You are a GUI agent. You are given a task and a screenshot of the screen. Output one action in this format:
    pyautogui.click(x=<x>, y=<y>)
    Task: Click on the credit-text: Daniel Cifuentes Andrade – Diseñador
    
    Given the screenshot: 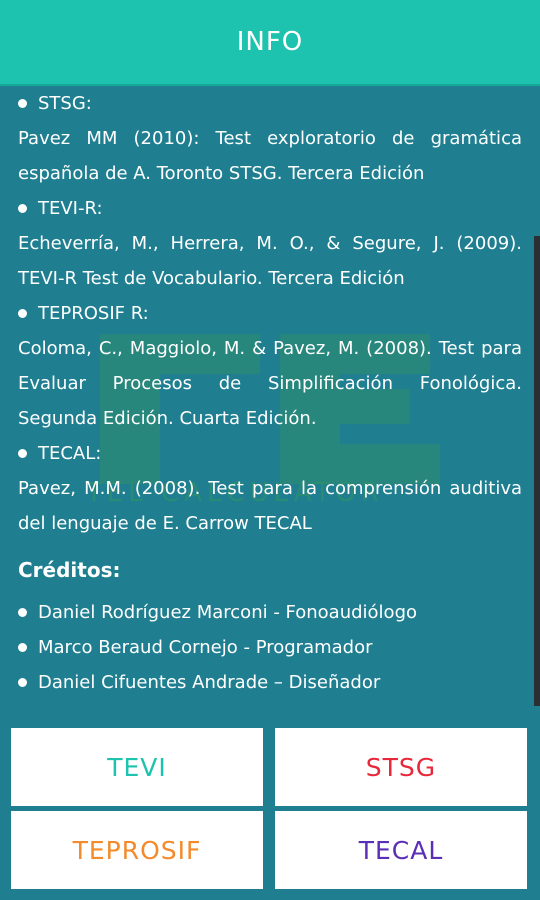 What is the action you would take?
    pyautogui.click(x=209, y=682)
    